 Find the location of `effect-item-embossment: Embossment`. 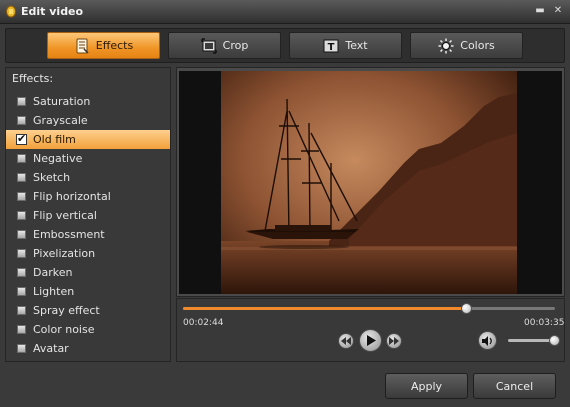

effect-item-embossment: Embossment is located at coordinates (88, 234).